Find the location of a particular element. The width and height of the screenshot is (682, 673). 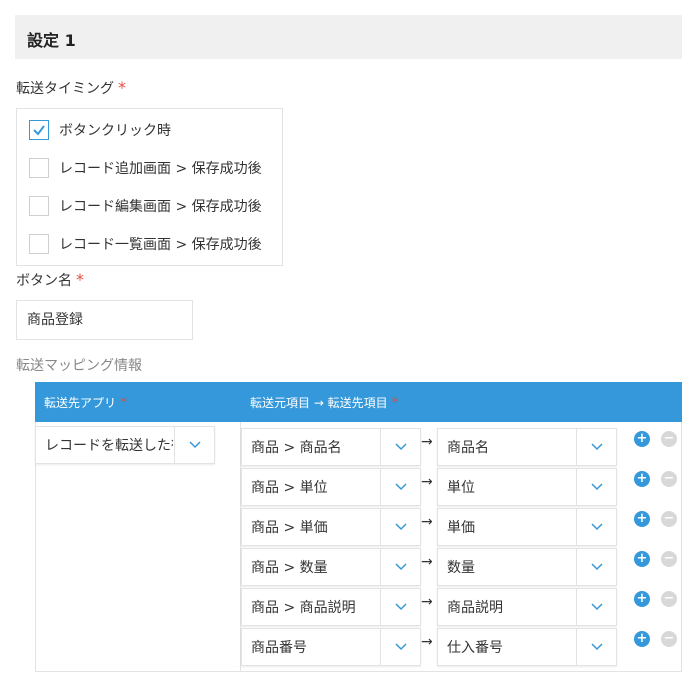

dest-app-header-text: 転送先アプリ is located at coordinates (80, 403).